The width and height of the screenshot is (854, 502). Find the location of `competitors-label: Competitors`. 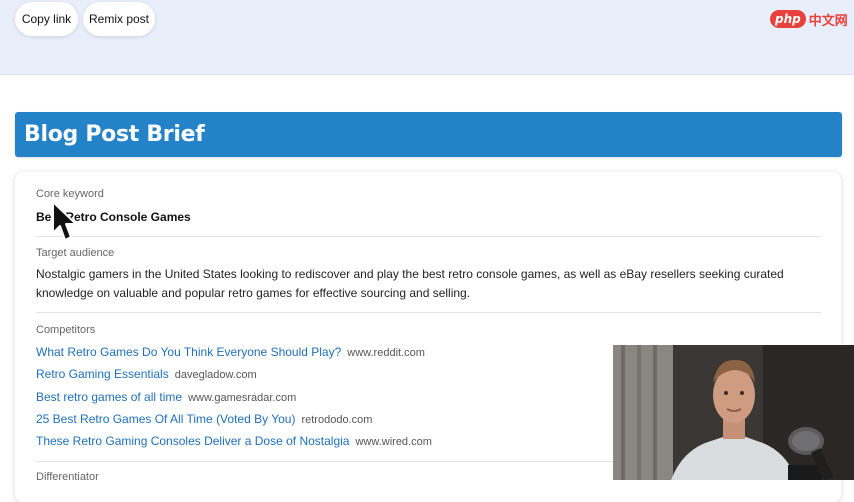

competitors-label: Competitors is located at coordinates (66, 330).